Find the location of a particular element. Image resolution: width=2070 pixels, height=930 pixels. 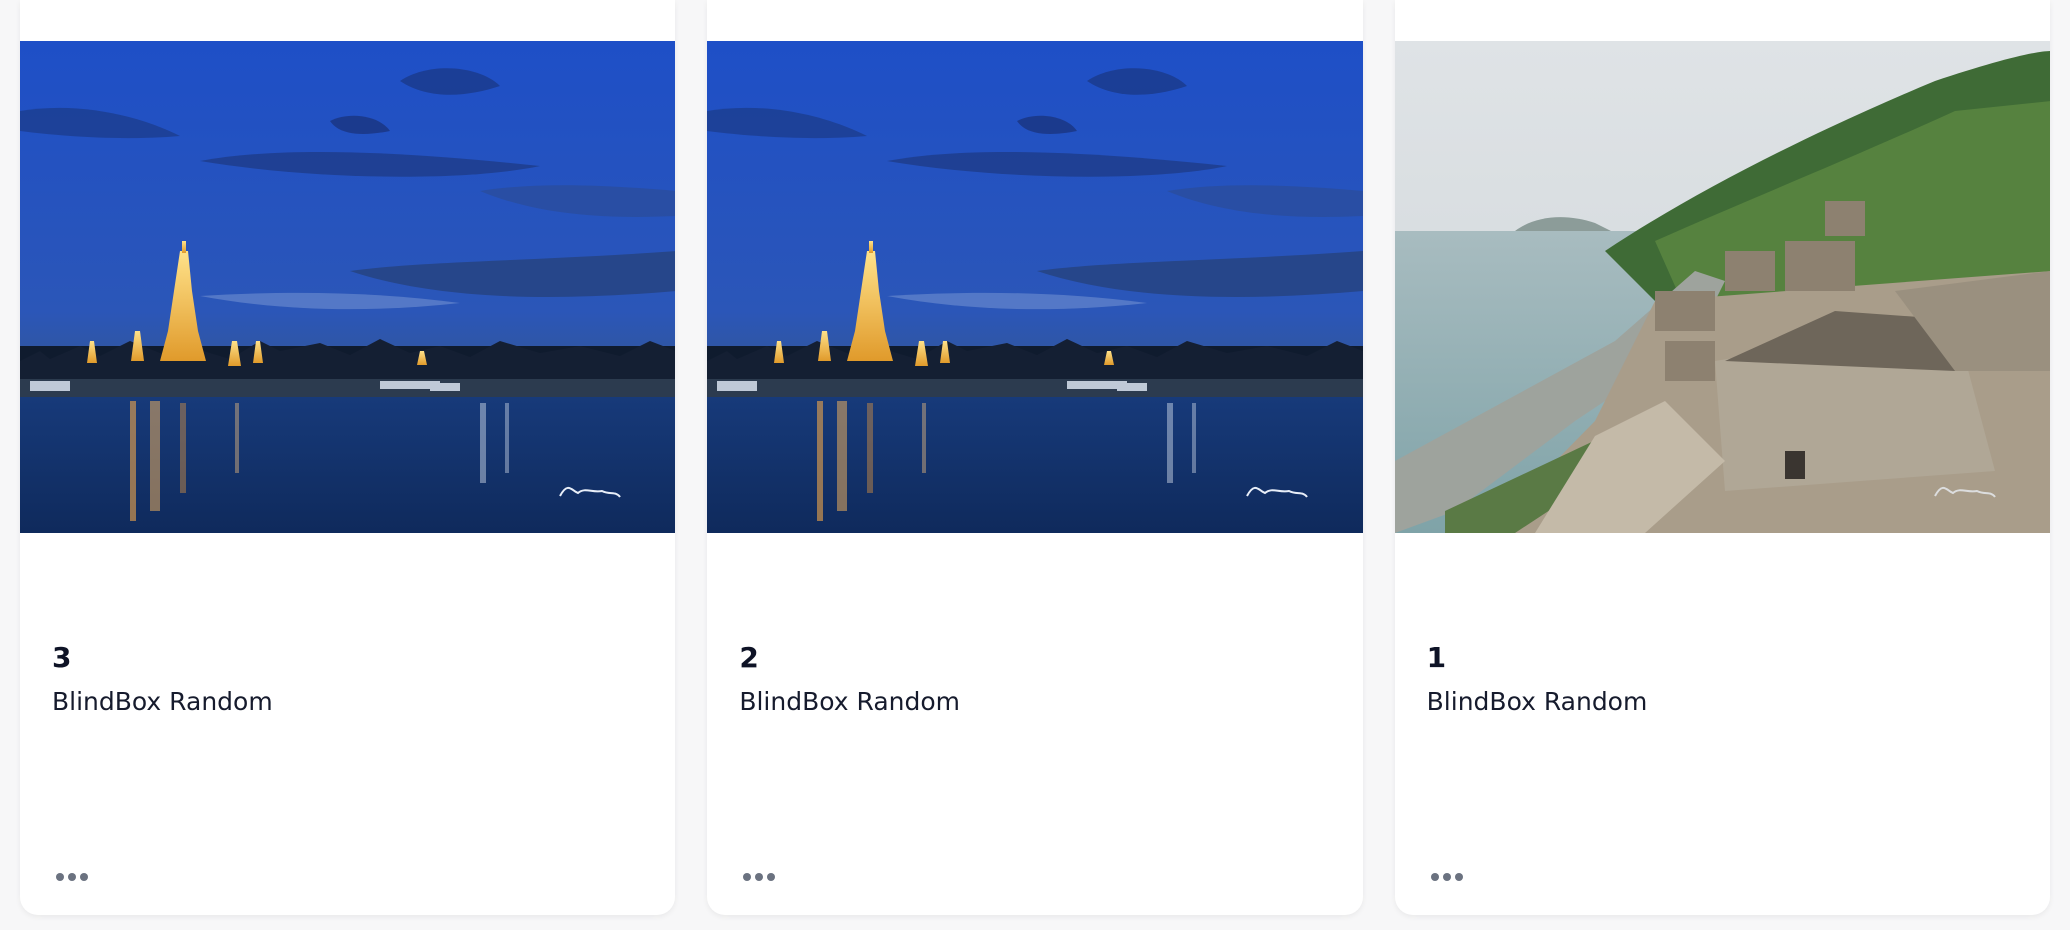

card-number: 1 is located at coordinates (1436, 657).